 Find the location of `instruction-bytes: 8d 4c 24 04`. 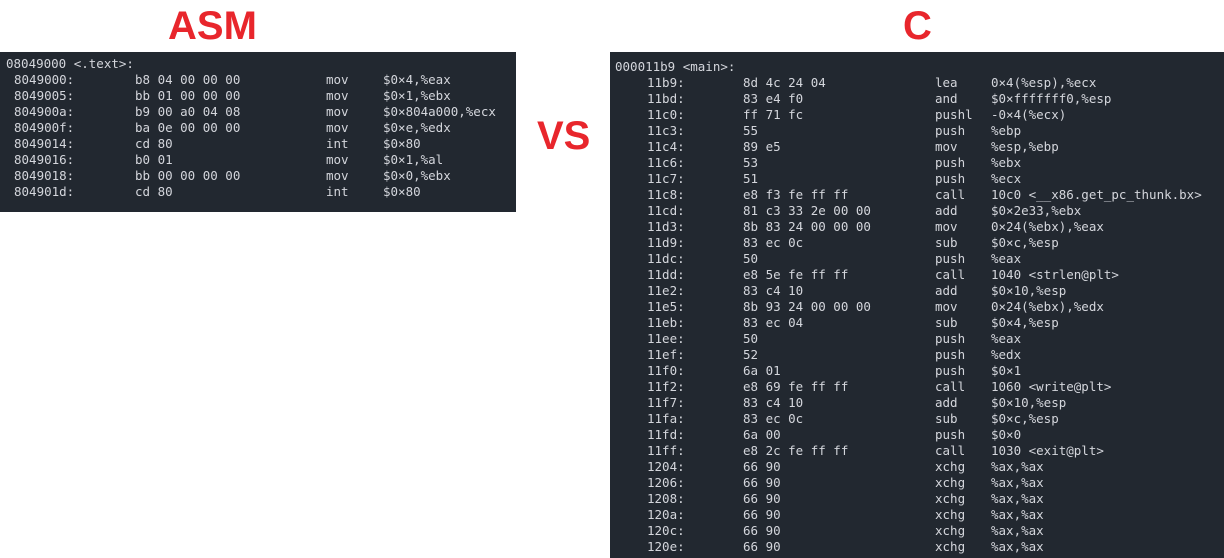

instruction-bytes: 8d 4c 24 04 is located at coordinates (784, 82).